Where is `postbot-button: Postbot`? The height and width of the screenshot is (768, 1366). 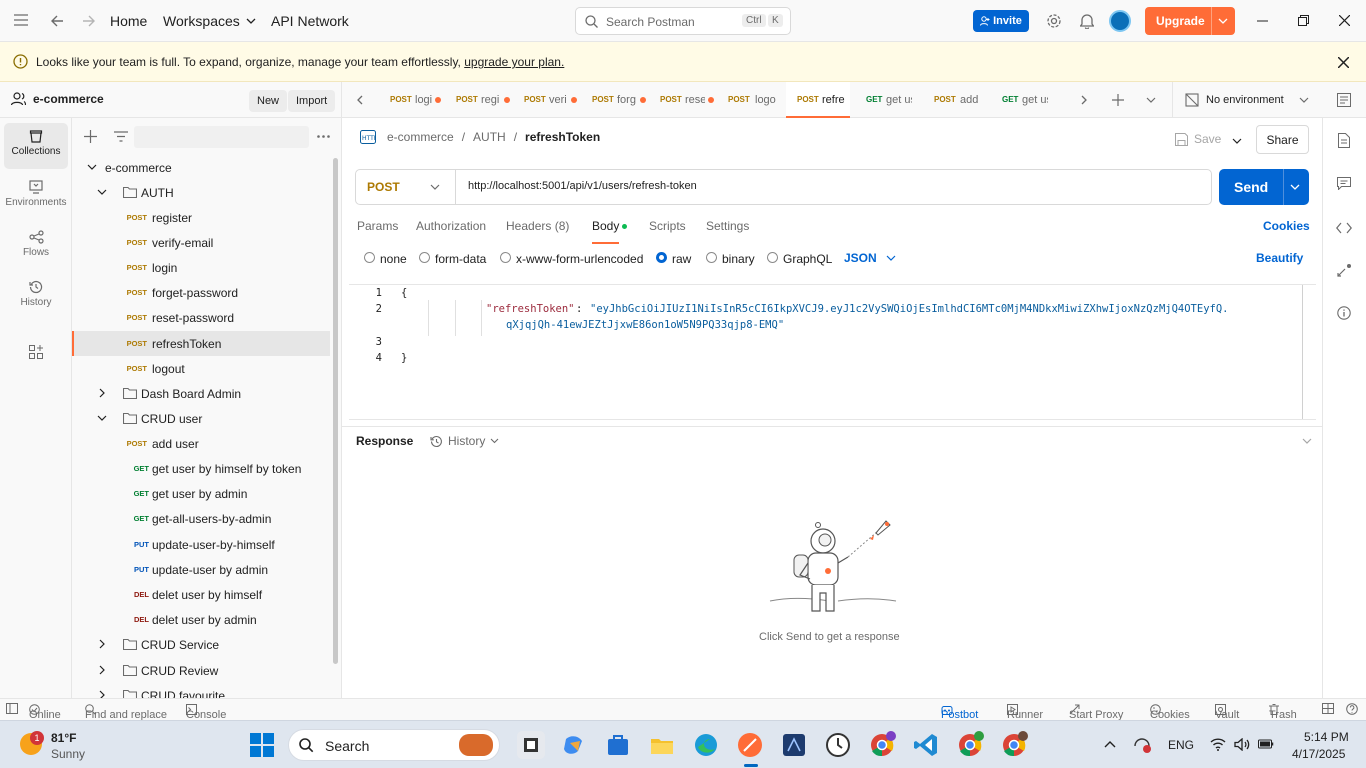 postbot-button: Postbot is located at coordinates (959, 712).